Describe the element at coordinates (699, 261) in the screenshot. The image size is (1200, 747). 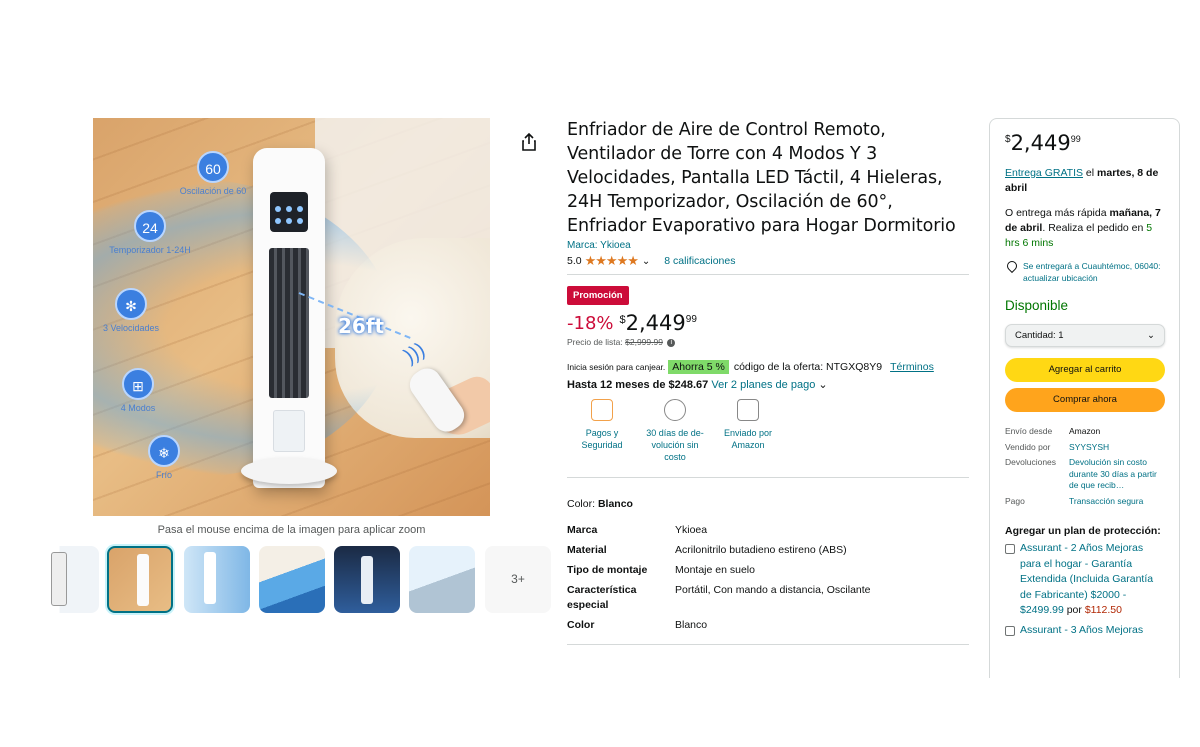
I see `ratings-count-link: 8 calificaciones` at that location.